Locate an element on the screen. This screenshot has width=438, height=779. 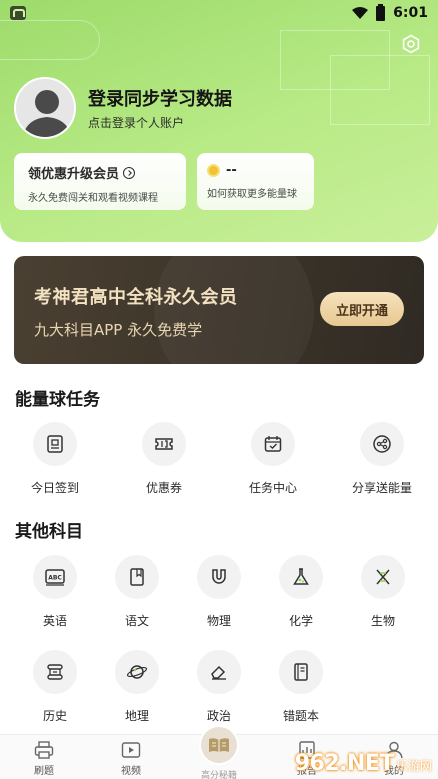
activate-now-button: 立即开通 is located at coordinates (362, 309).